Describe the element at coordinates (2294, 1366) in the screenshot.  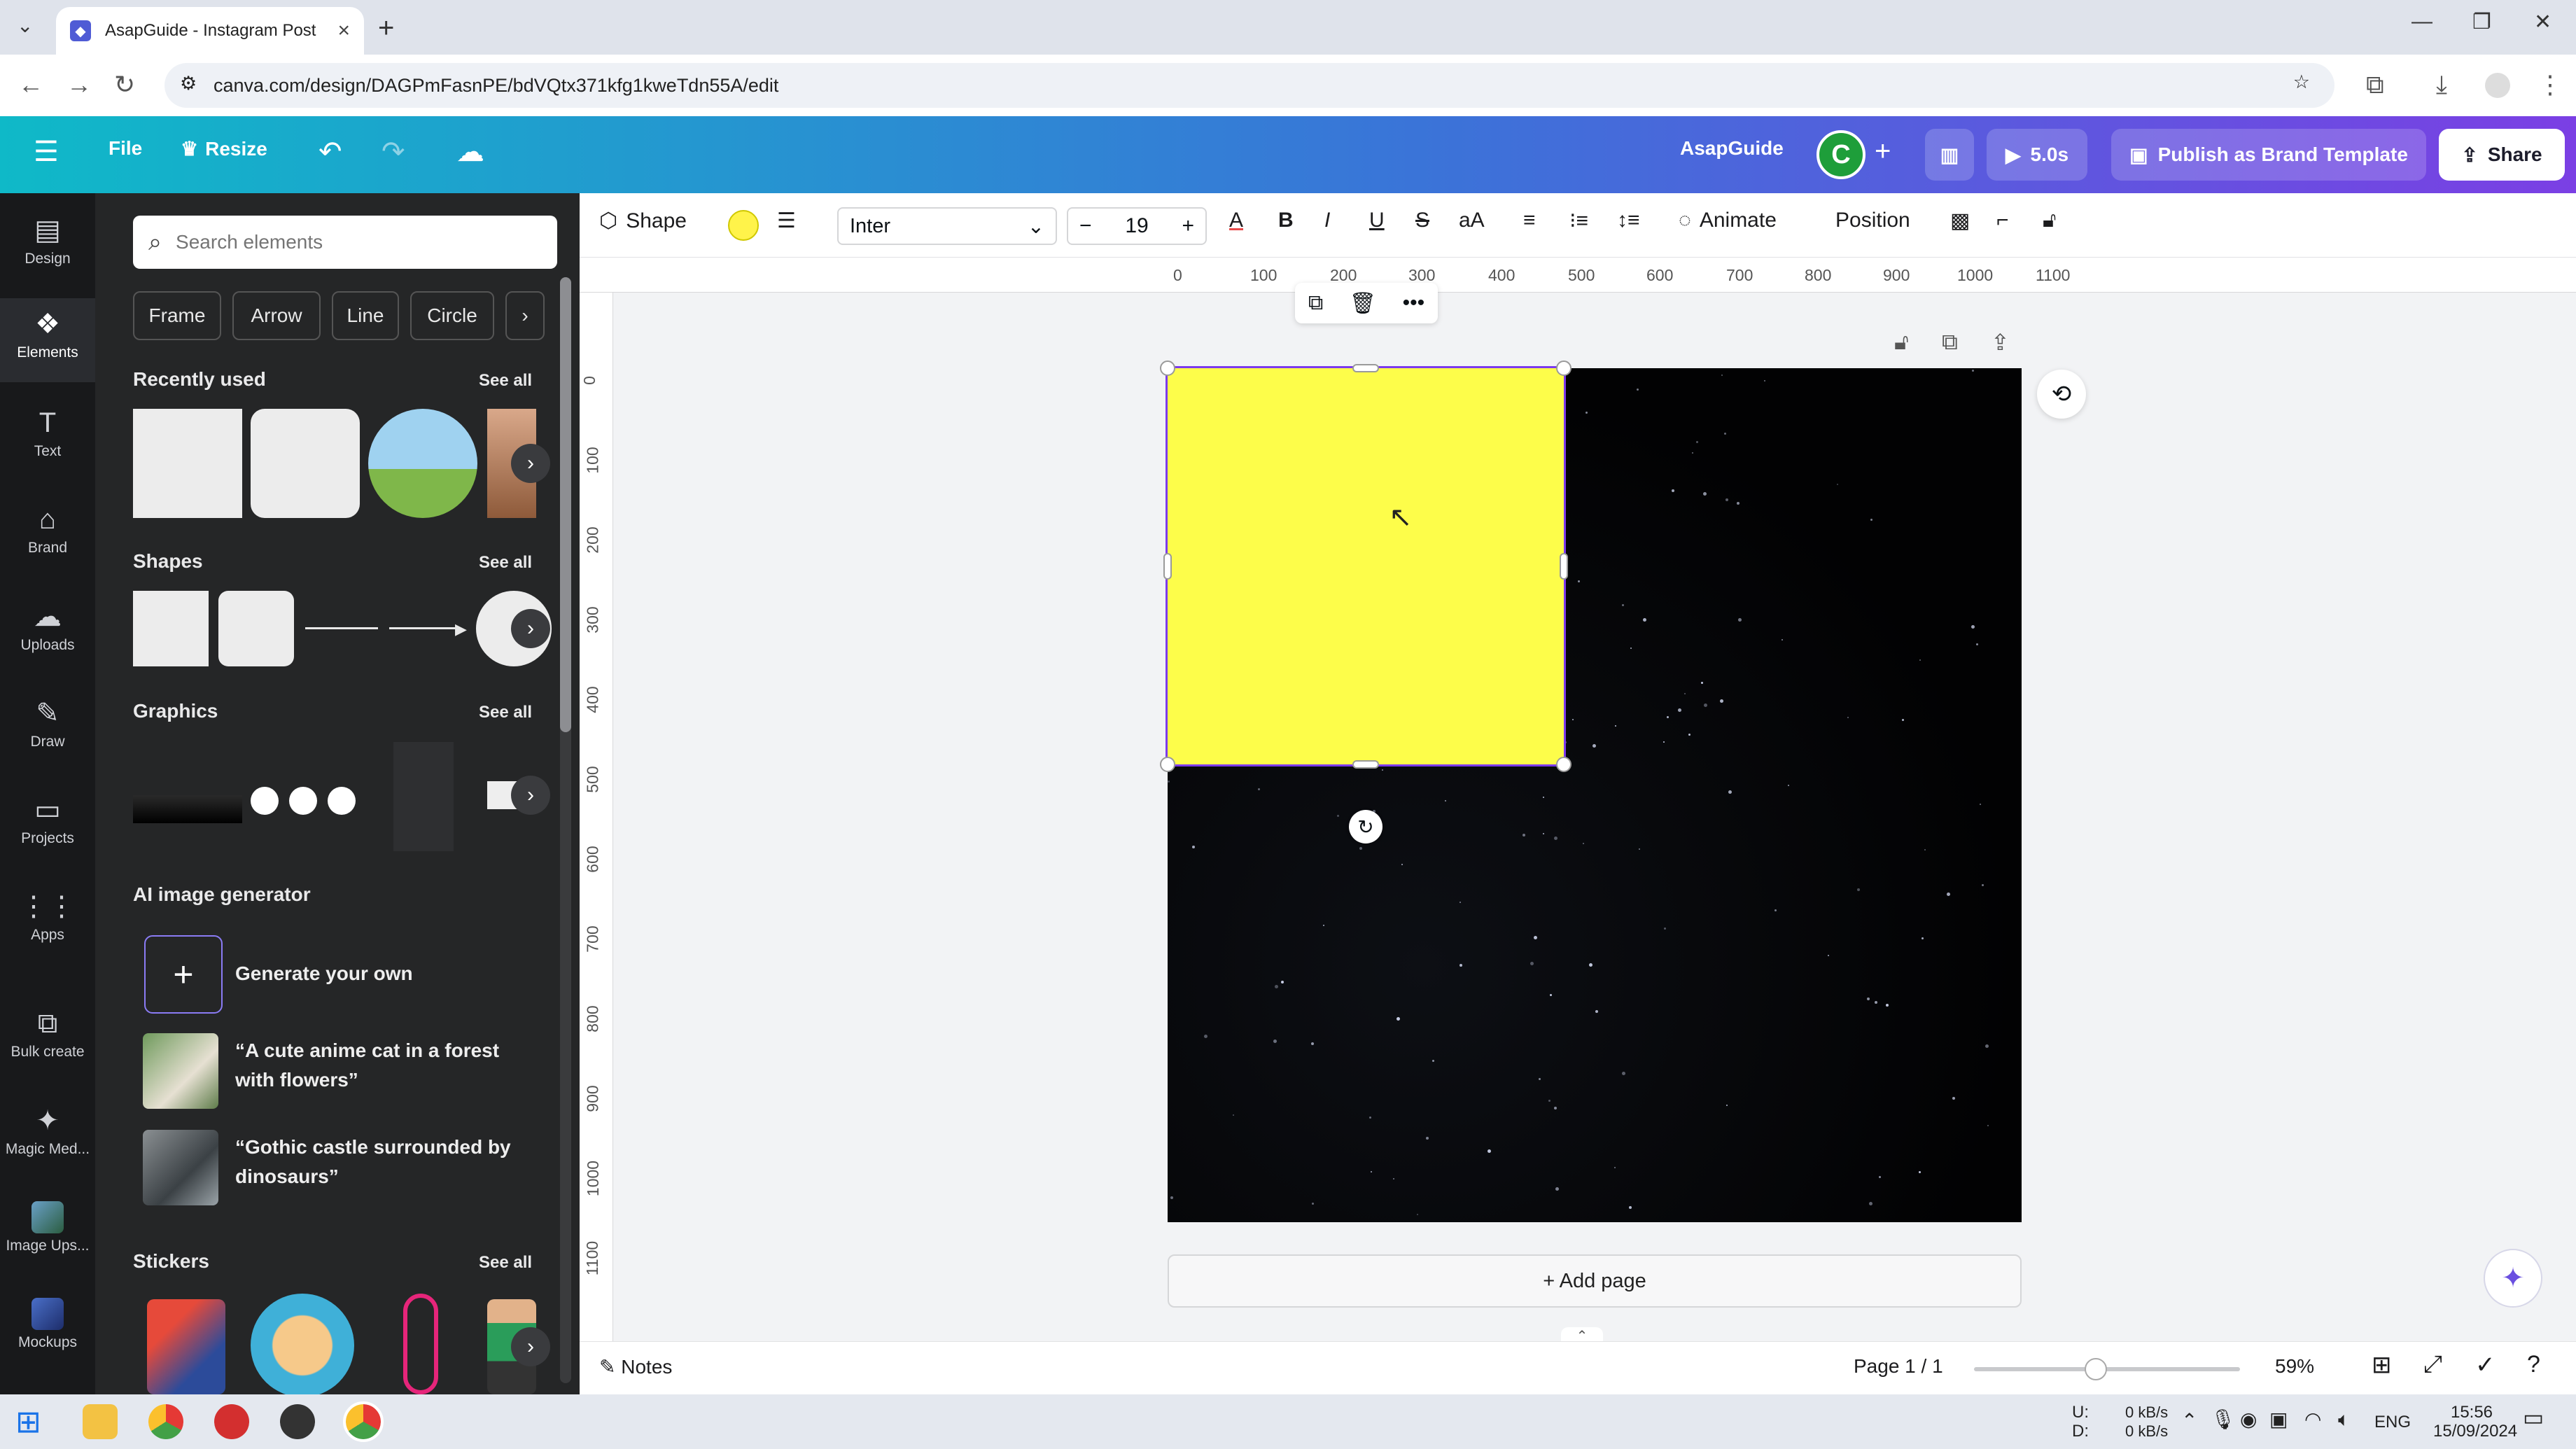
I see `zoom-level: 59%` at that location.